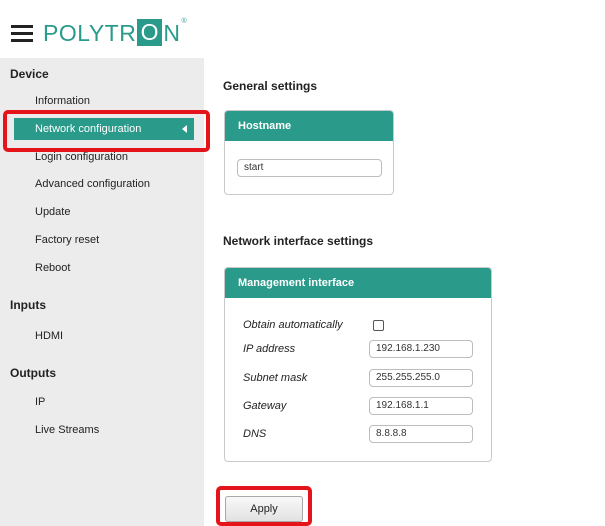 Image resolution: width=605 pixels, height=526 pixels. Describe the element at coordinates (275, 378) in the screenshot. I see `subnet-mask-label: Subnet mask` at that location.